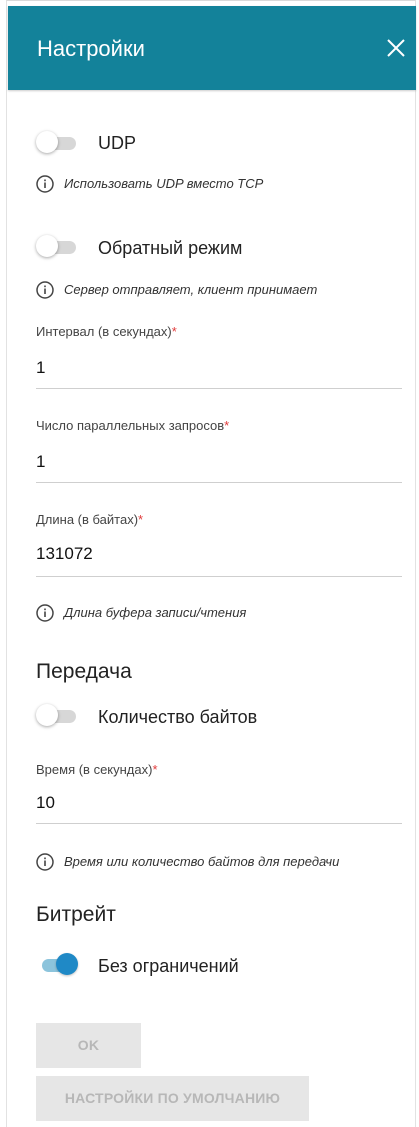 This screenshot has height=1127, width=419. Describe the element at coordinates (84, 671) in the screenshot. I see `transfer-section-title: Передача` at that location.